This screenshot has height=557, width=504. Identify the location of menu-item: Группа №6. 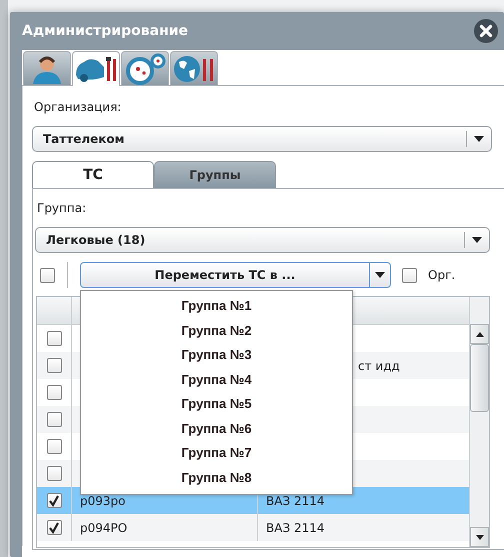
(216, 428).